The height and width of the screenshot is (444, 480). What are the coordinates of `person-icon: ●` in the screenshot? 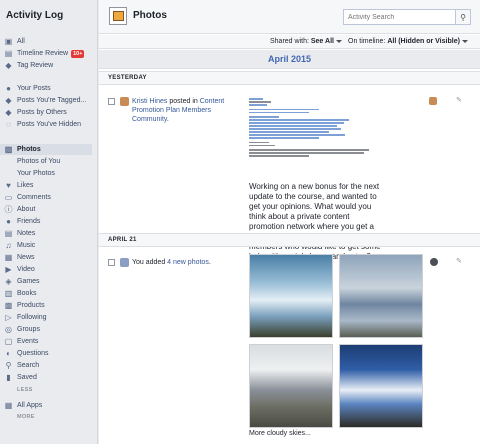 It's located at (8, 88).